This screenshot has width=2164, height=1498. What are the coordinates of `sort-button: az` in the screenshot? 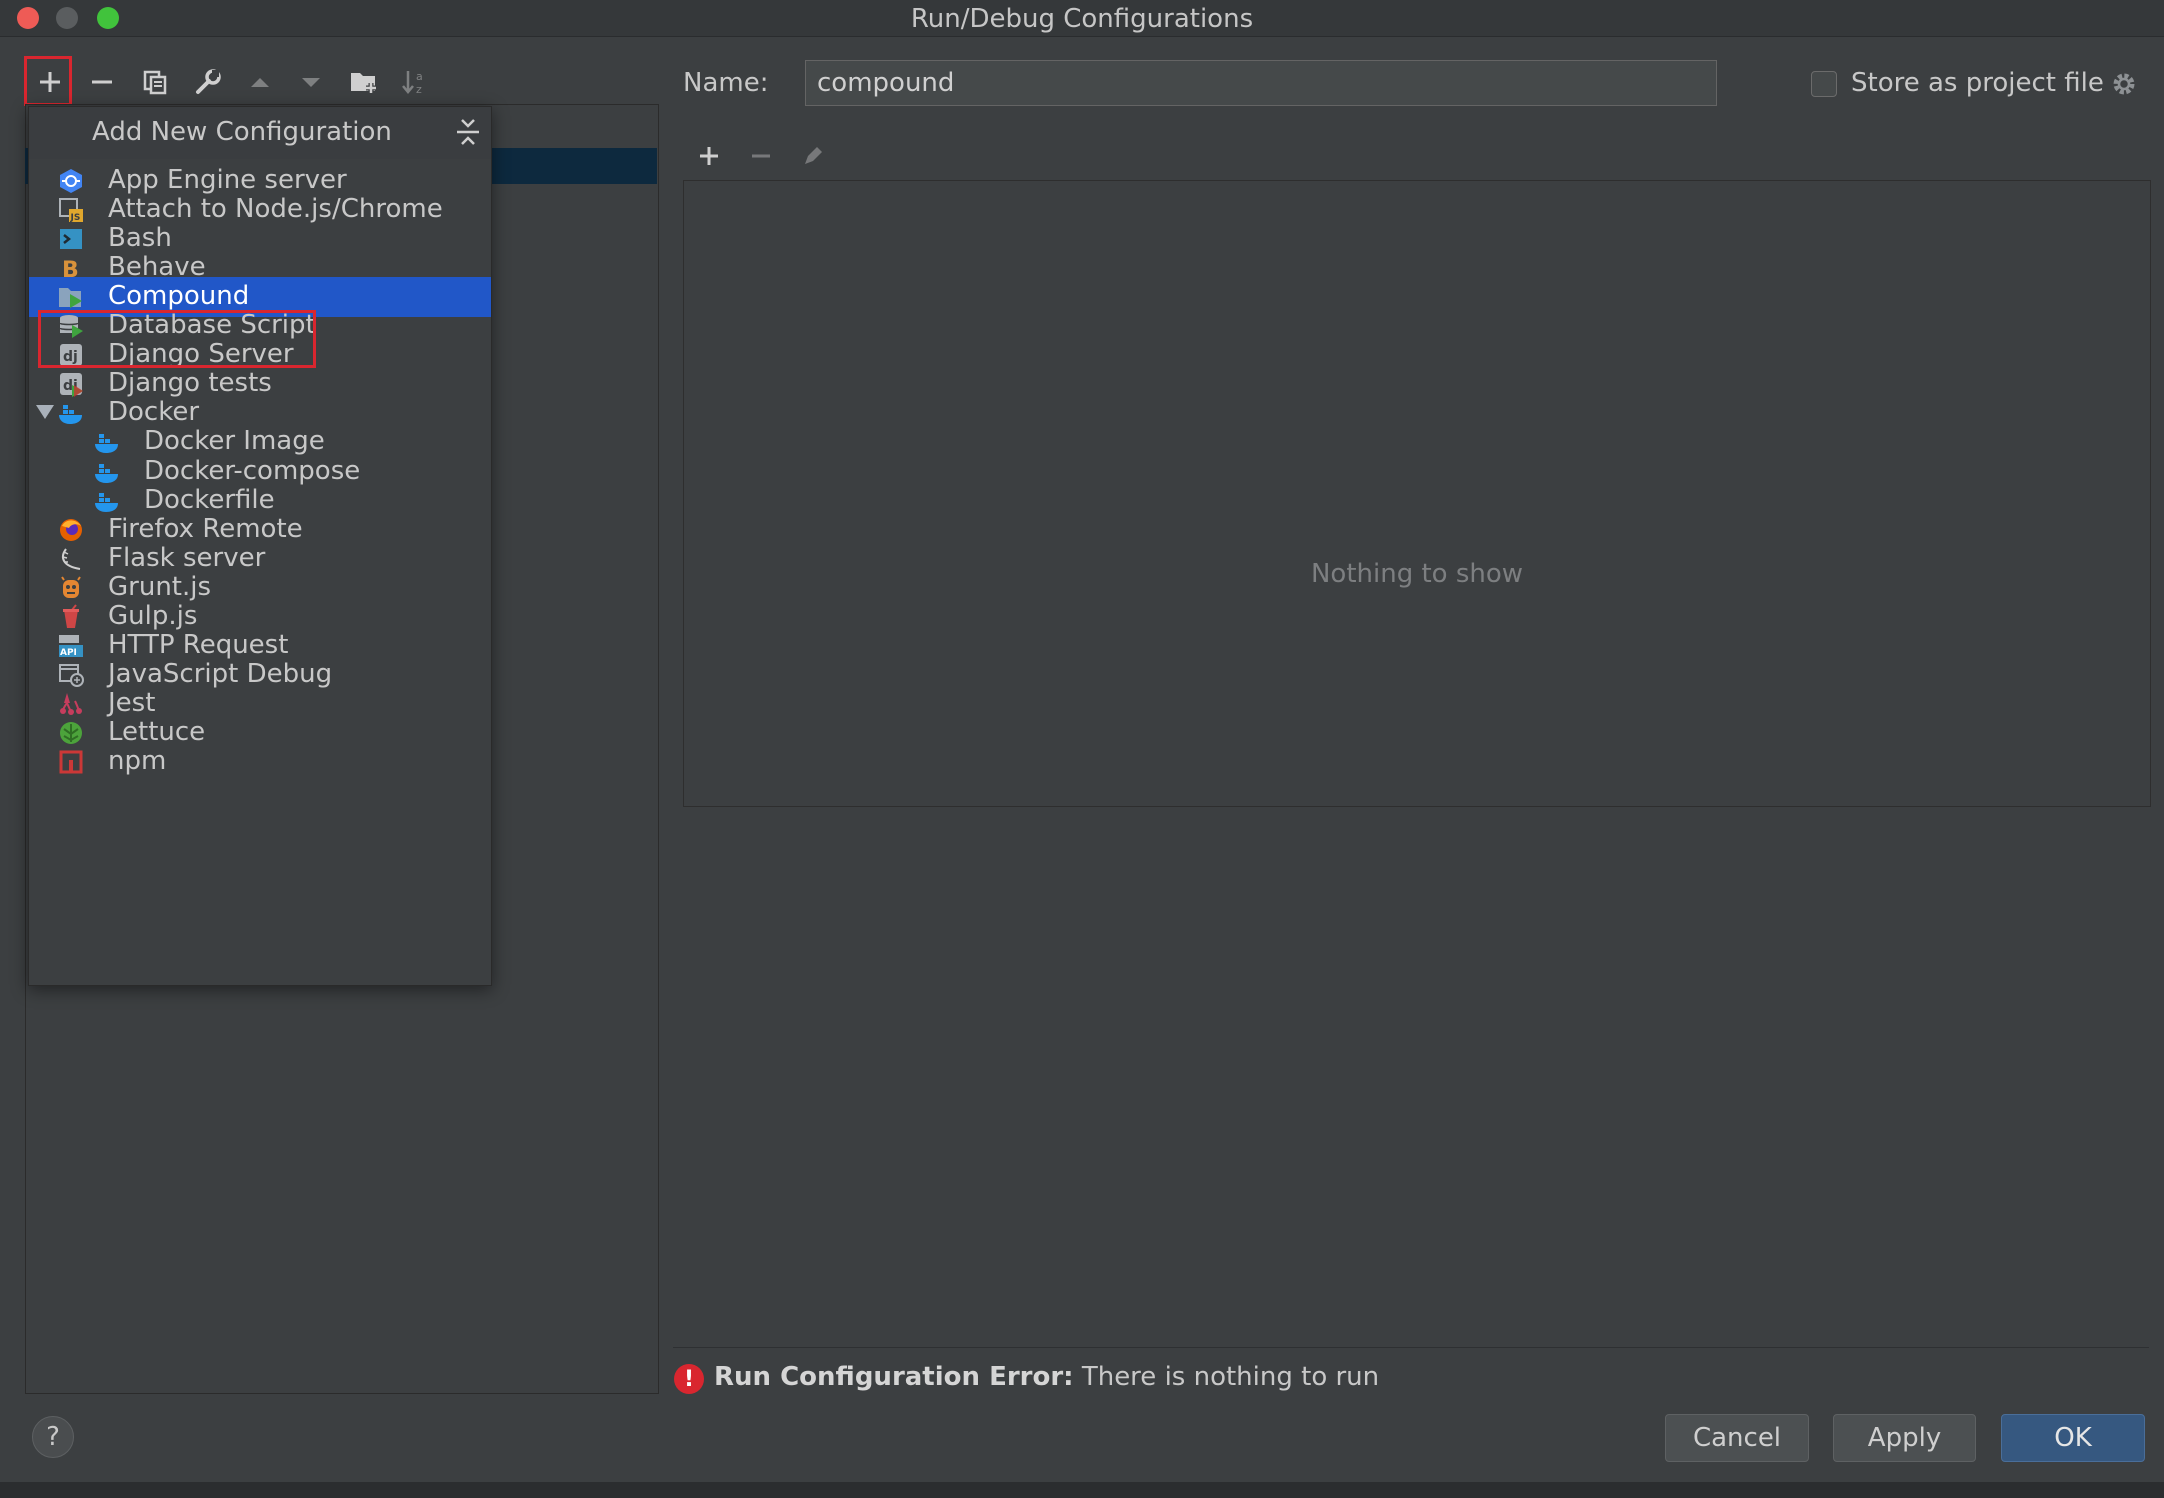 It's located at (415, 82).